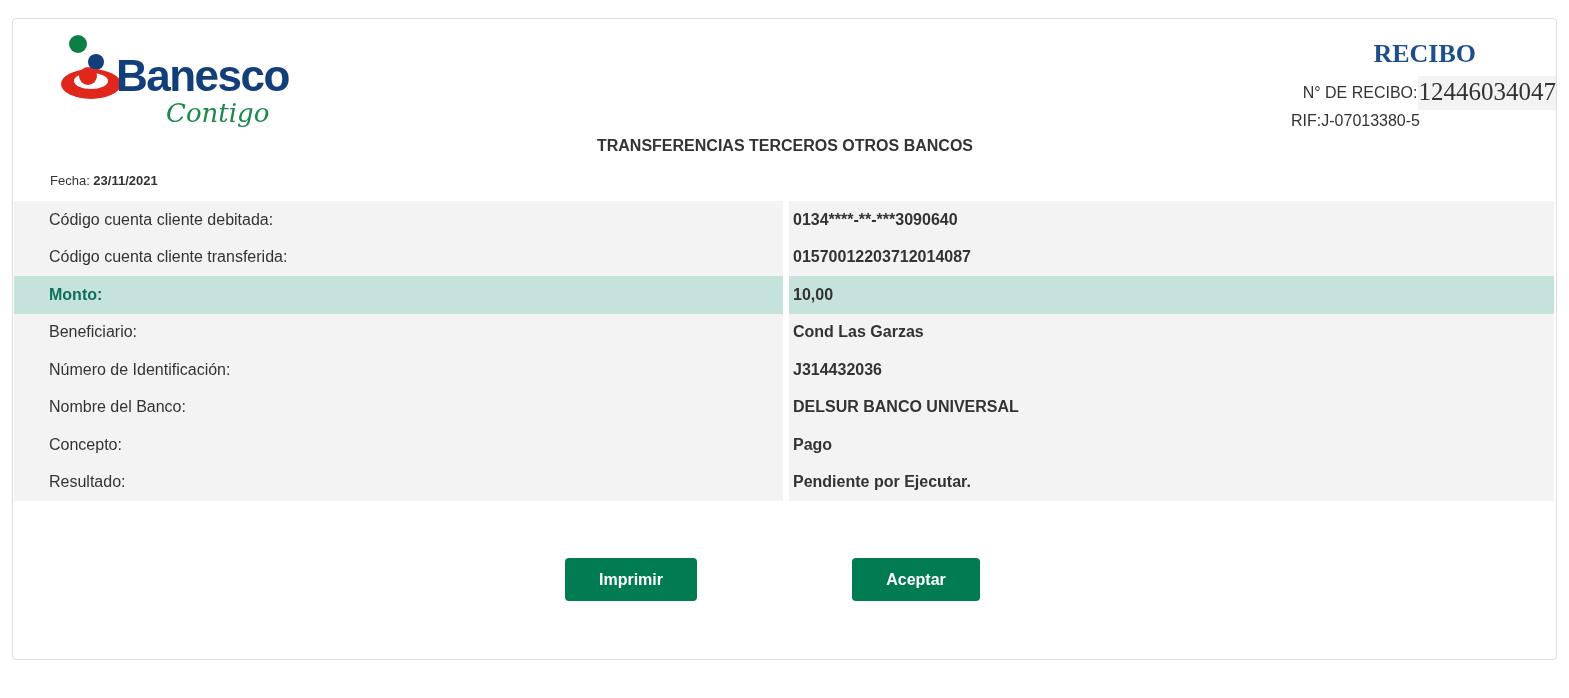  I want to click on receipt-number: 12446034047, so click(1486, 93).